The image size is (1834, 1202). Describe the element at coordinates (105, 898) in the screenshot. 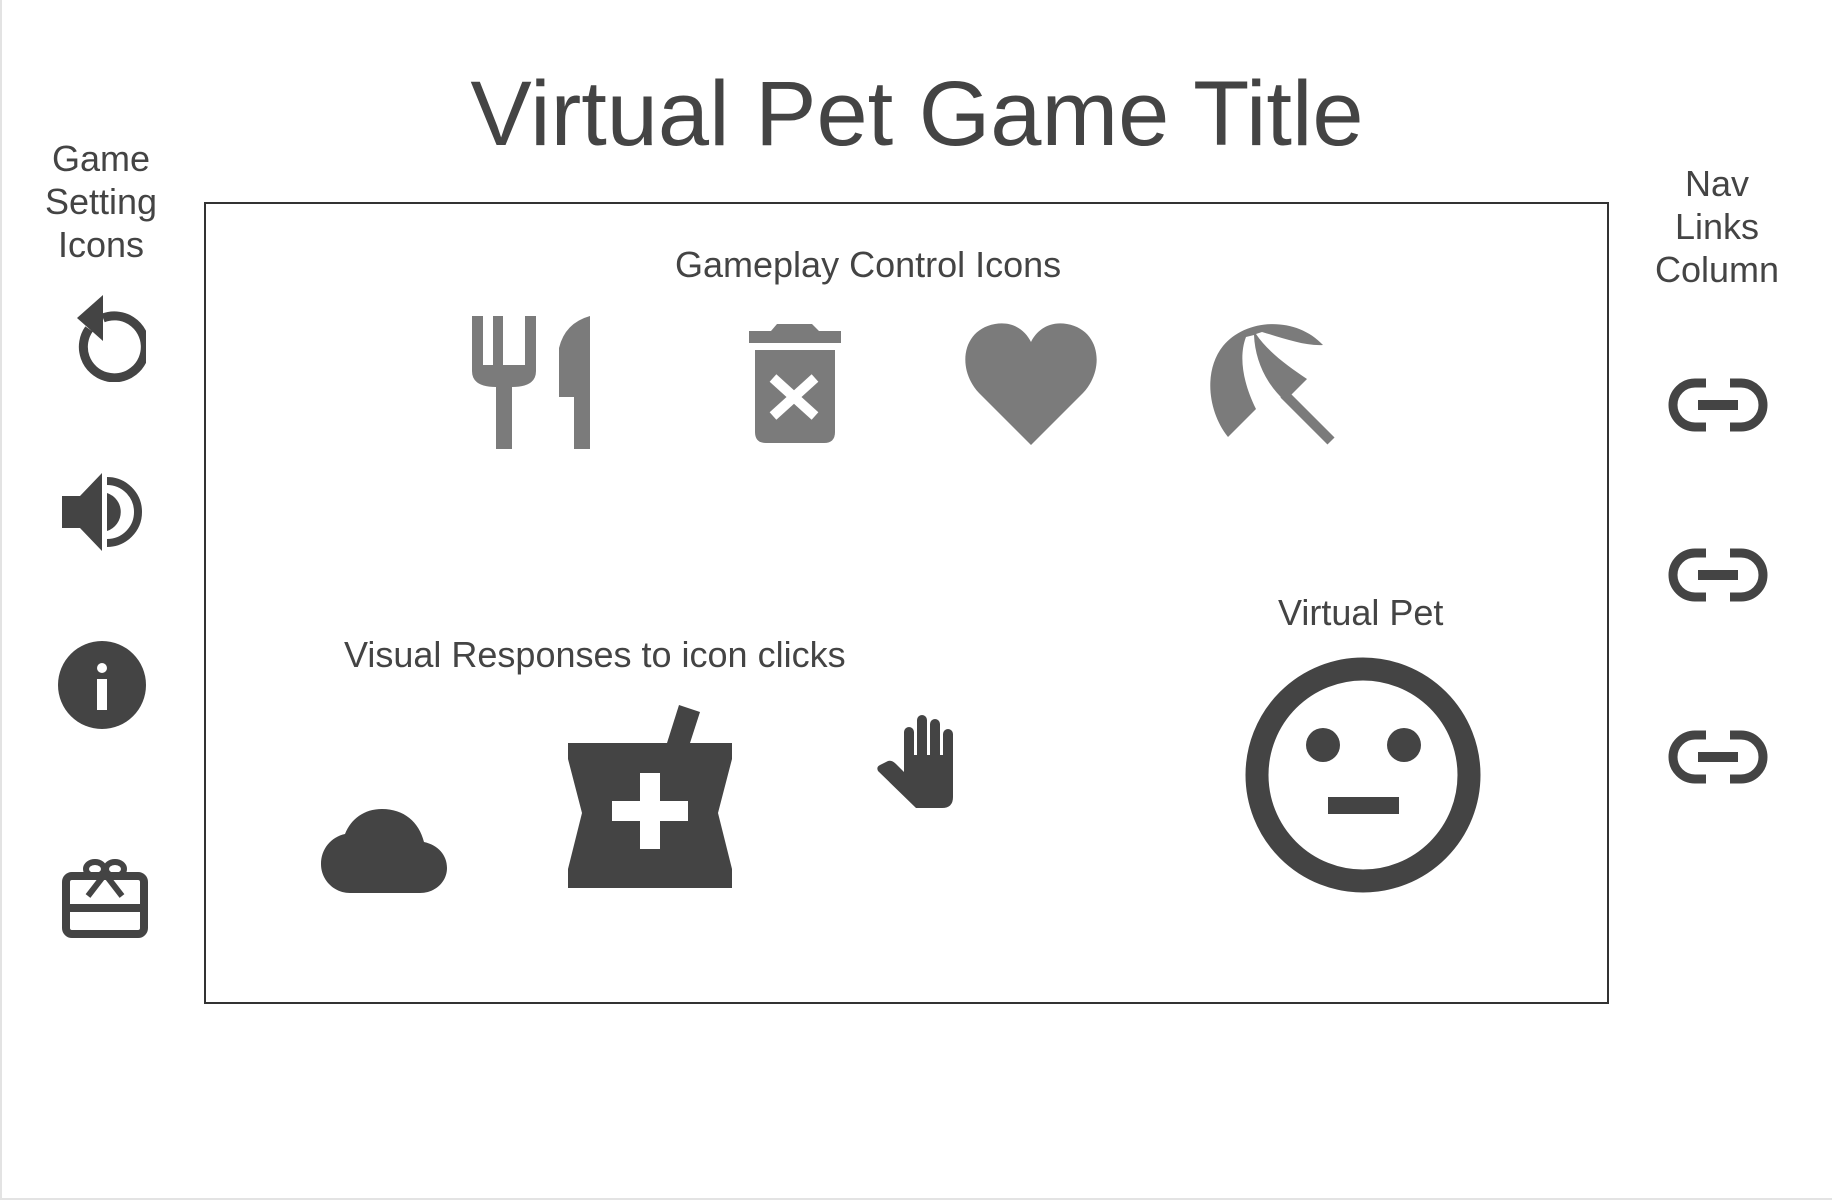

I see `gift-card-icon` at that location.